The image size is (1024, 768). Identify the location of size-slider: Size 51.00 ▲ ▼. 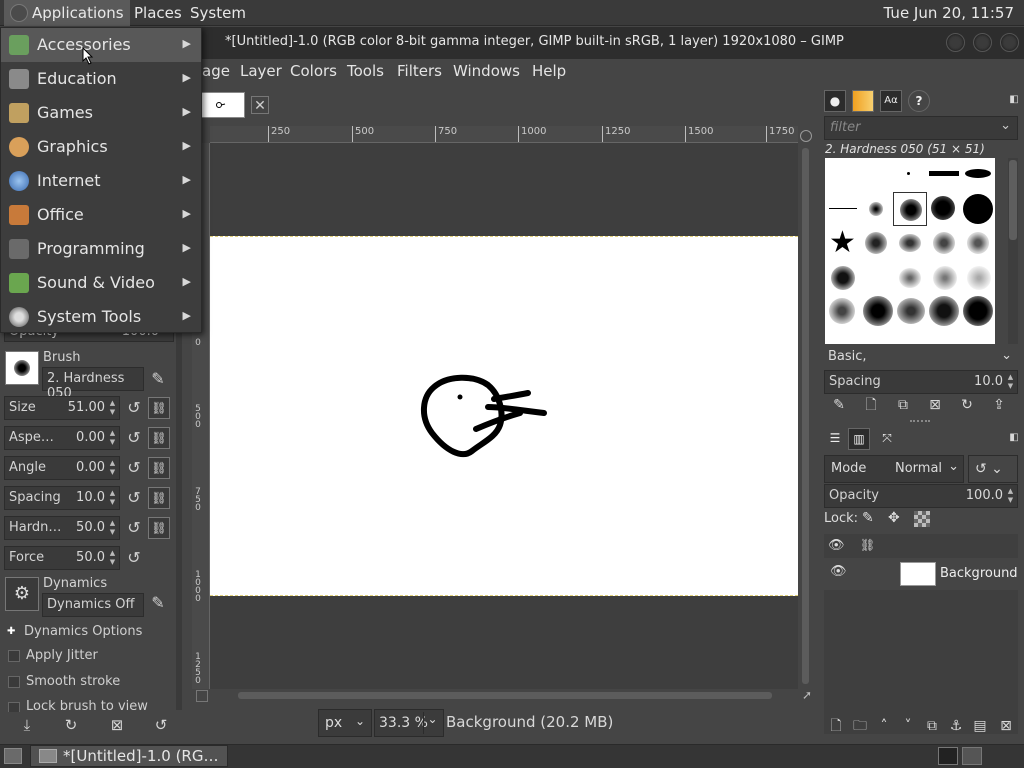
(62, 408).